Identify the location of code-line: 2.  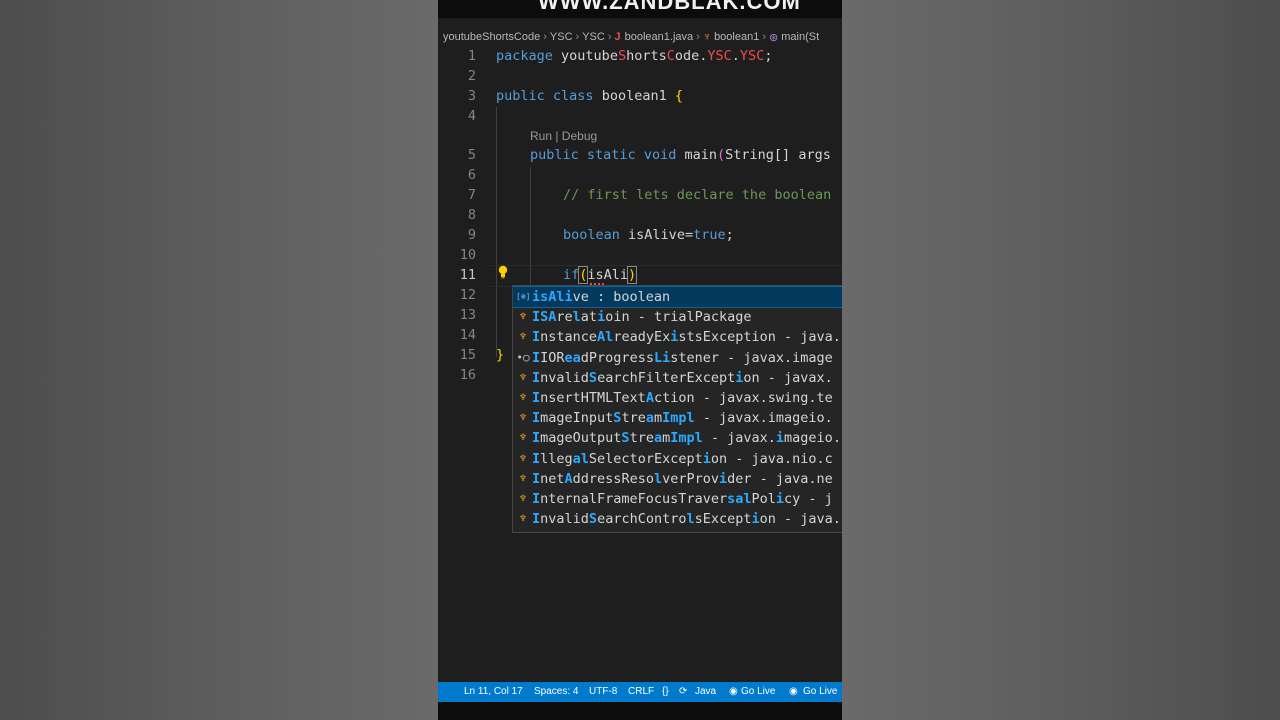
(640, 76).